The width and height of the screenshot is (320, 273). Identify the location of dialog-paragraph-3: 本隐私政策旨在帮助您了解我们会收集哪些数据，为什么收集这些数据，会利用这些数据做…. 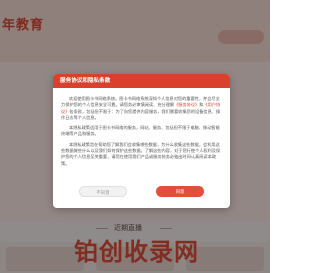
(141, 153).